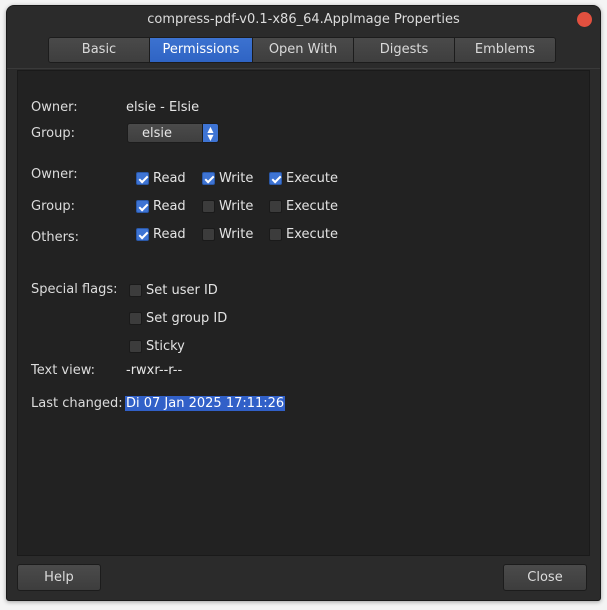  I want to click on owner-execute-checkbox: Execute, so click(303, 178).